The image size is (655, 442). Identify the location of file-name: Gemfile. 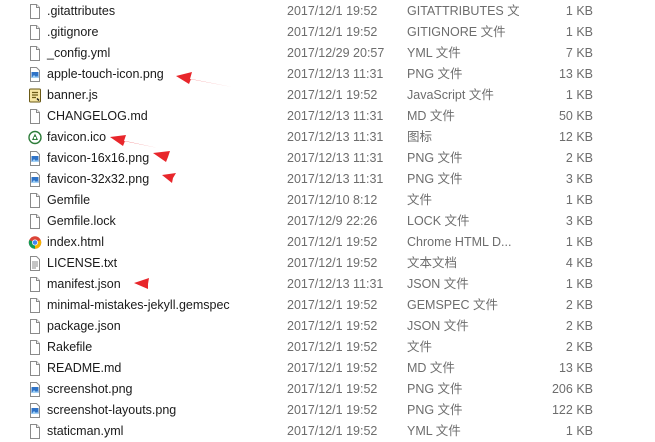
(69, 200).